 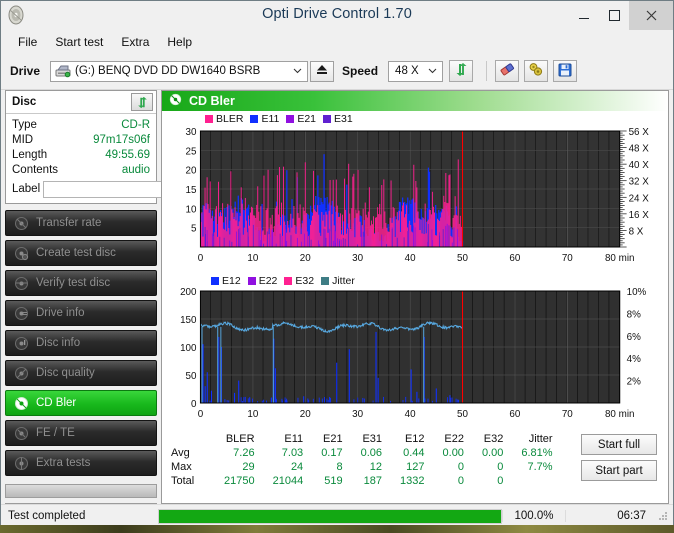 I want to click on column-header-jitter: Jitter, so click(x=540, y=439).